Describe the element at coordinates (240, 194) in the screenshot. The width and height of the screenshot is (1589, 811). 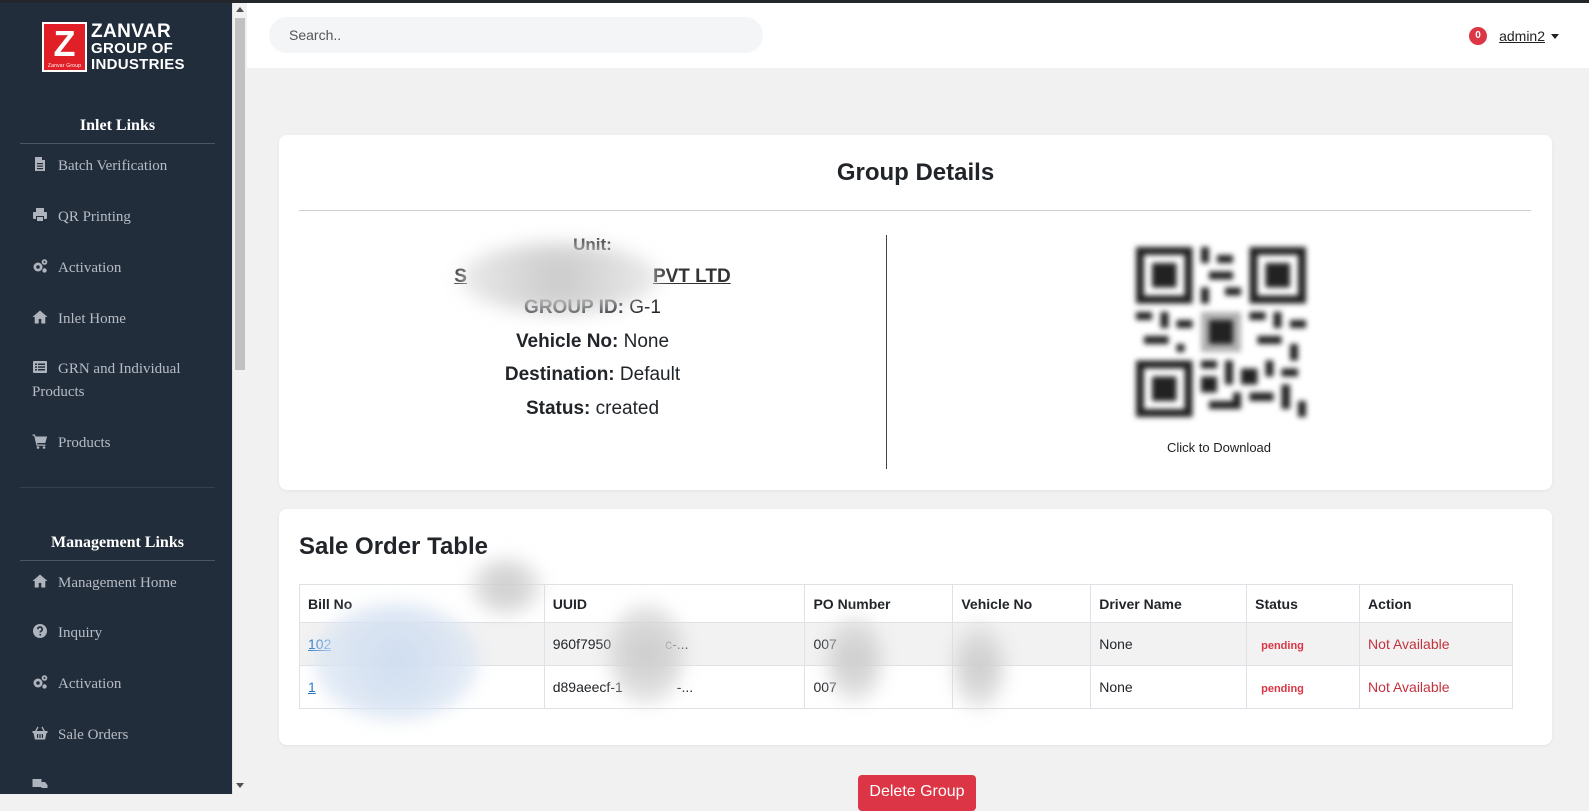
I see `scrollbar-thumb` at that location.